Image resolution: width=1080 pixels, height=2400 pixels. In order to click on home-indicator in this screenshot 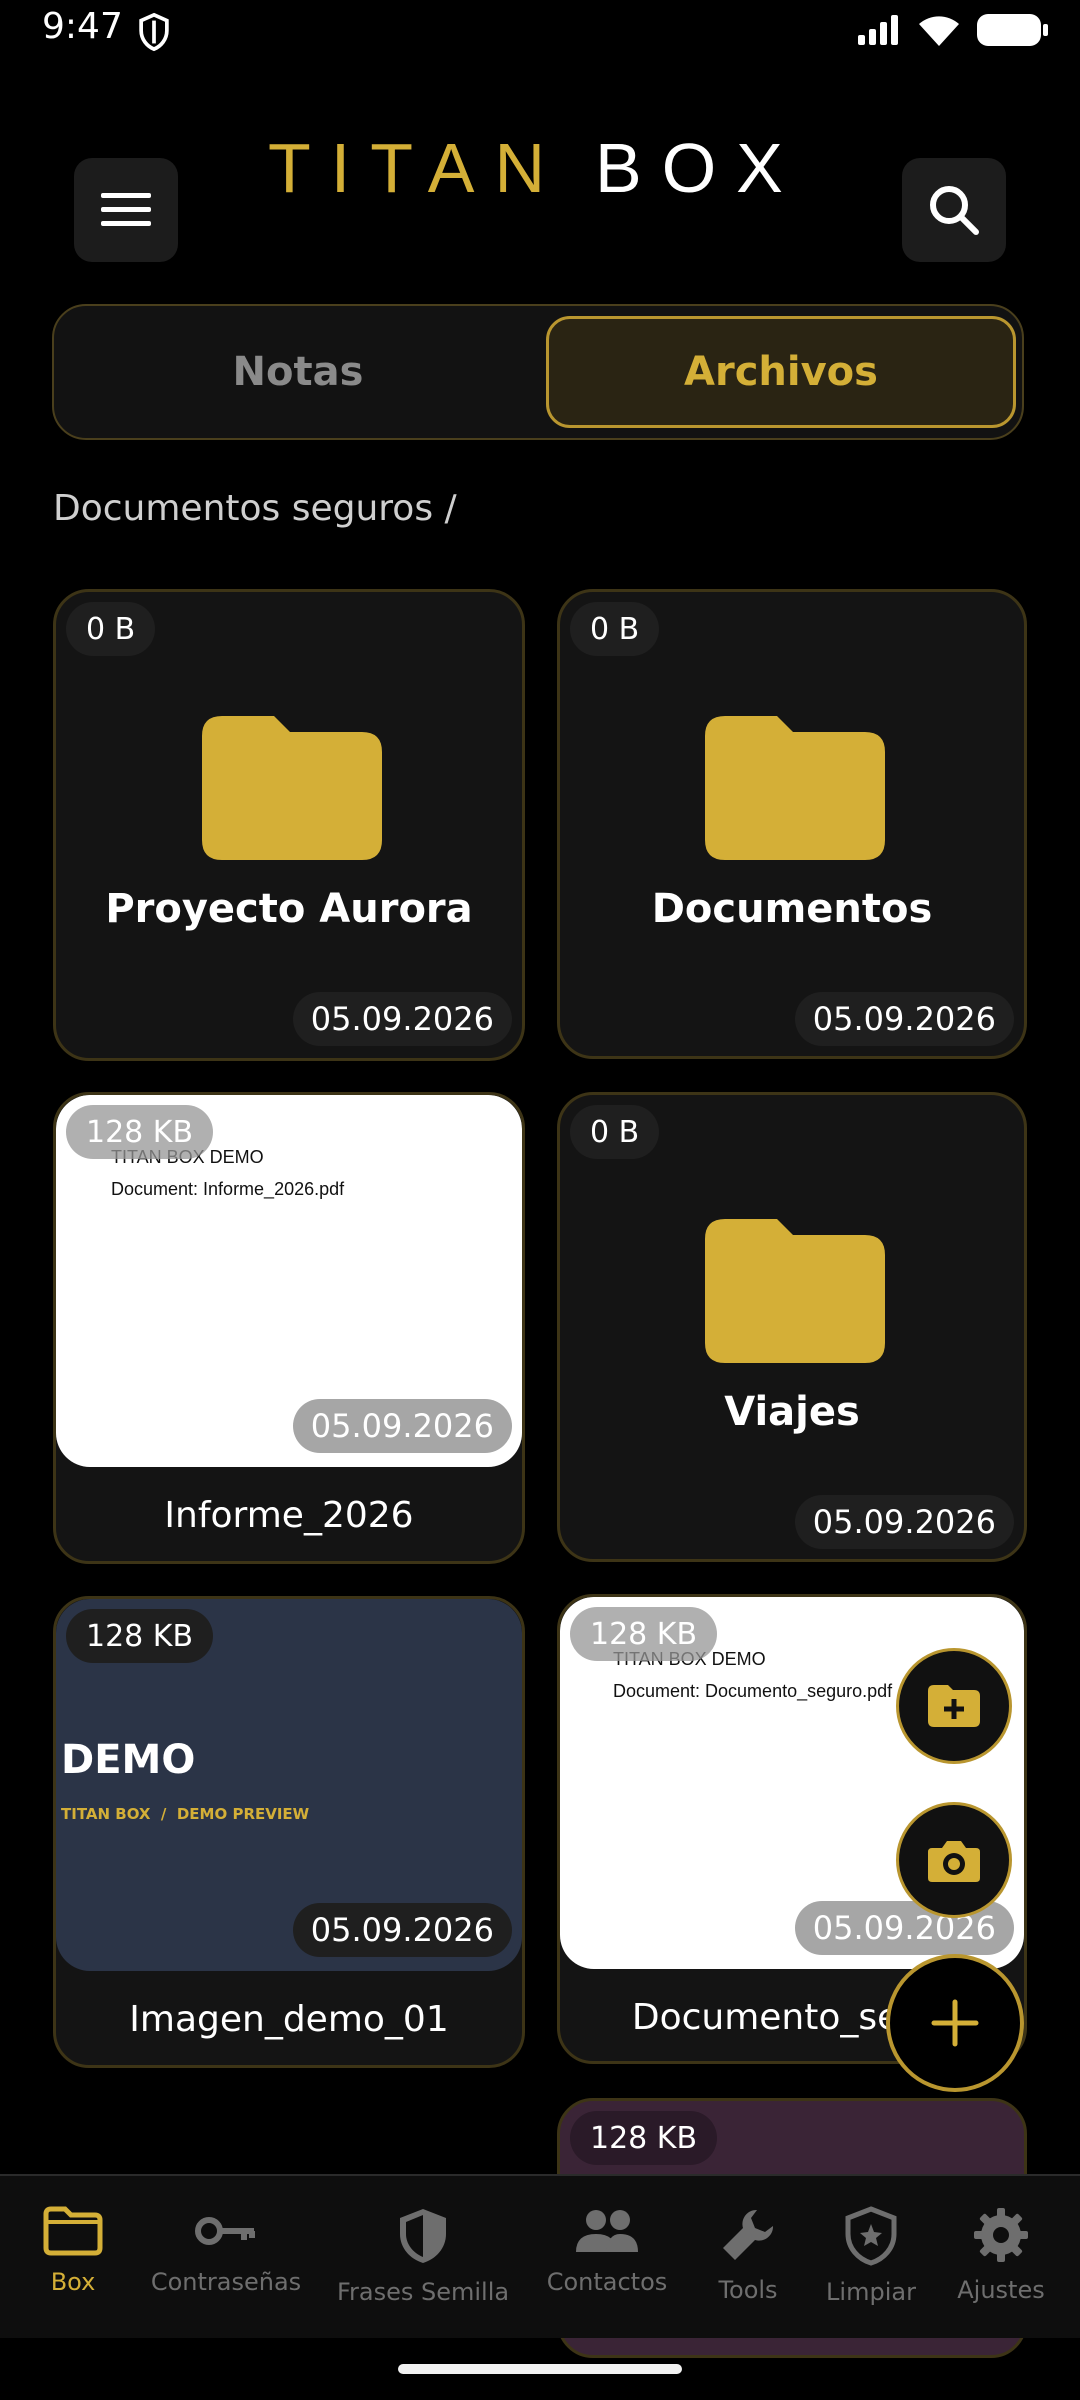, I will do `click(540, 2369)`.